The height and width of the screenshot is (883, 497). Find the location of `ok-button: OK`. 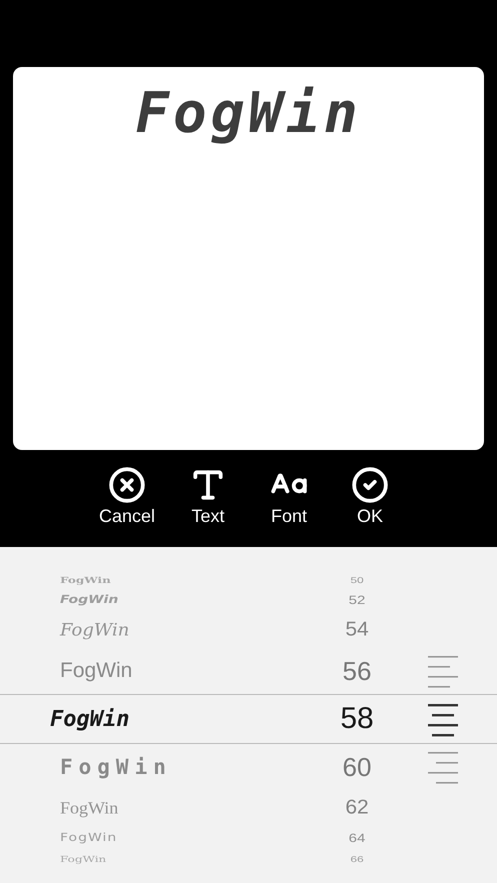

ok-button: OK is located at coordinates (370, 496).